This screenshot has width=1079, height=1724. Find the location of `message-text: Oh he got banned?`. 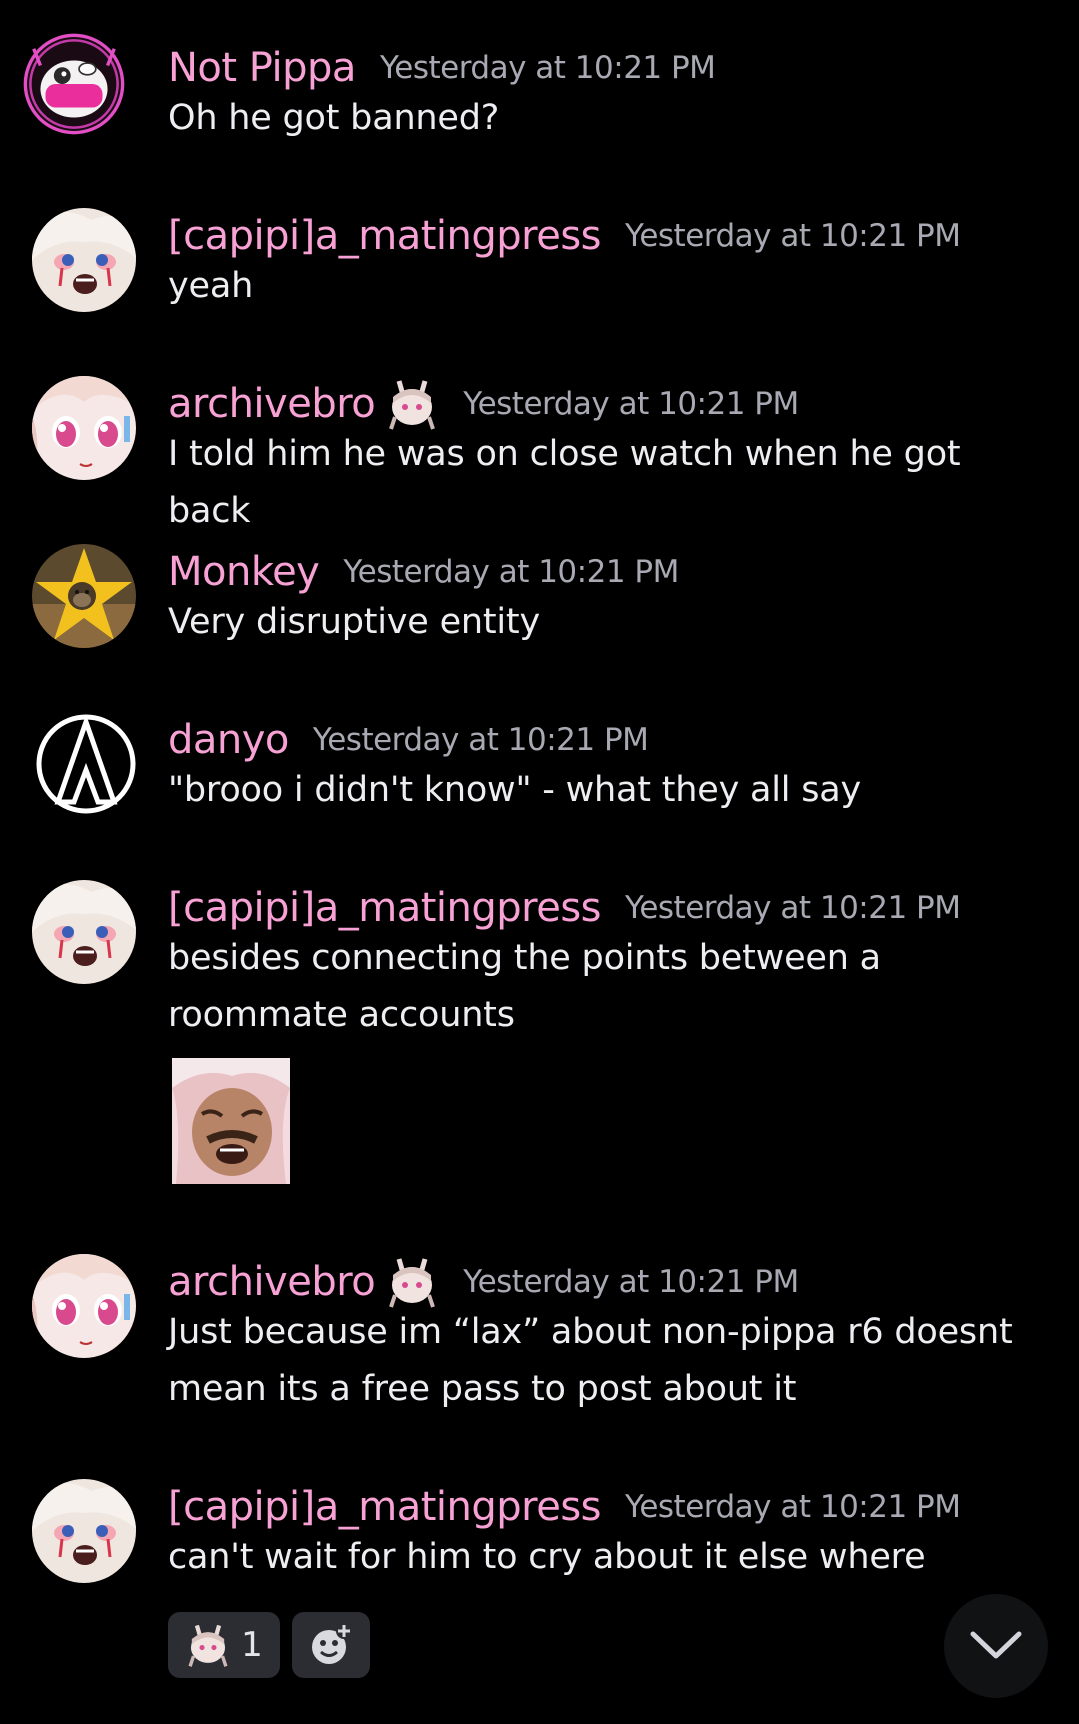

message-text: Oh he got banned? is located at coordinates (334, 118).